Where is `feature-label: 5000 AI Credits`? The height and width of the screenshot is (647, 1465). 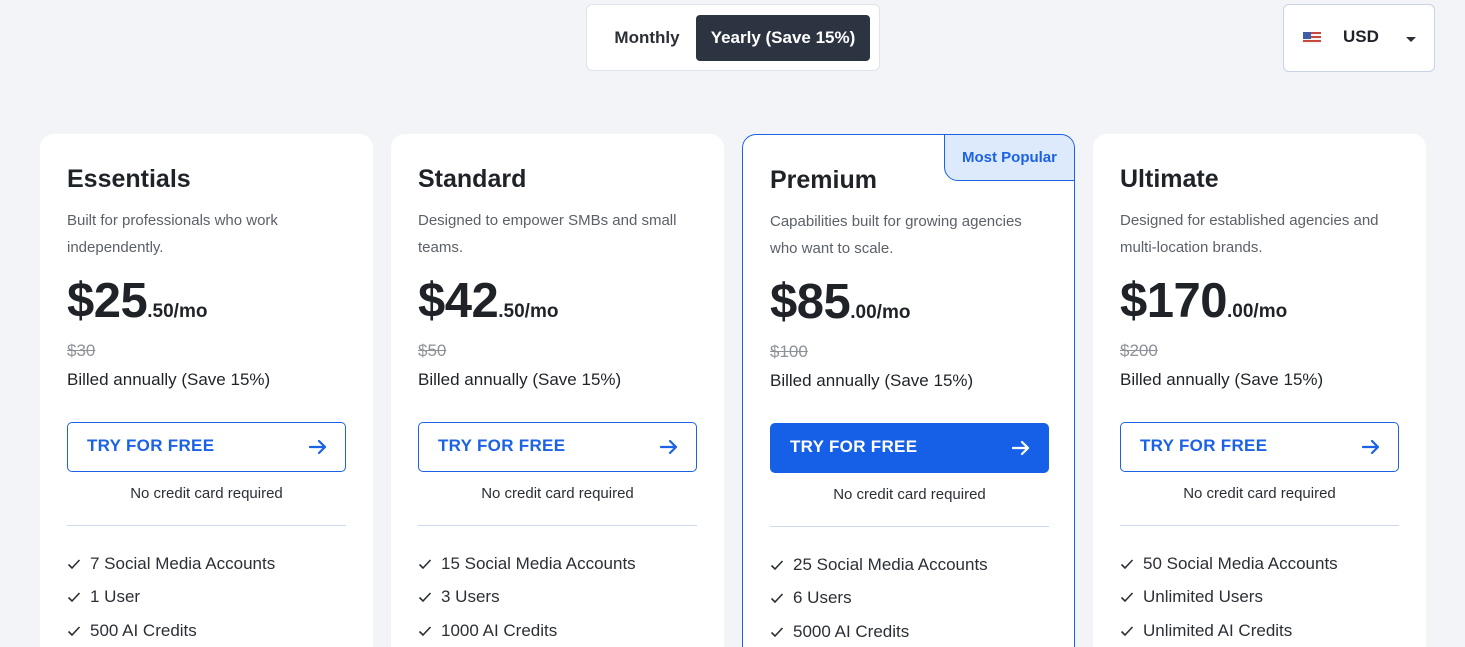
feature-label: 5000 AI Credits is located at coordinates (851, 631).